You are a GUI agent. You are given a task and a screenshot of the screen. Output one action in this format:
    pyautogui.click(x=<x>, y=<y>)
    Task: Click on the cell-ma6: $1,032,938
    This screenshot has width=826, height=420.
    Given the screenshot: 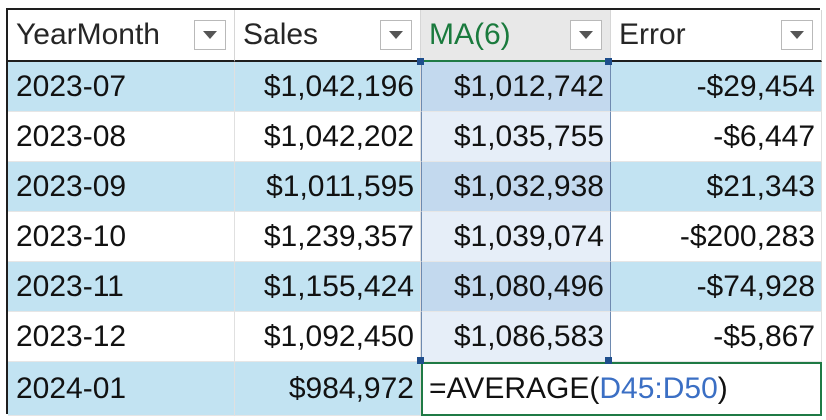 What is the action you would take?
    pyautogui.click(x=516, y=187)
    